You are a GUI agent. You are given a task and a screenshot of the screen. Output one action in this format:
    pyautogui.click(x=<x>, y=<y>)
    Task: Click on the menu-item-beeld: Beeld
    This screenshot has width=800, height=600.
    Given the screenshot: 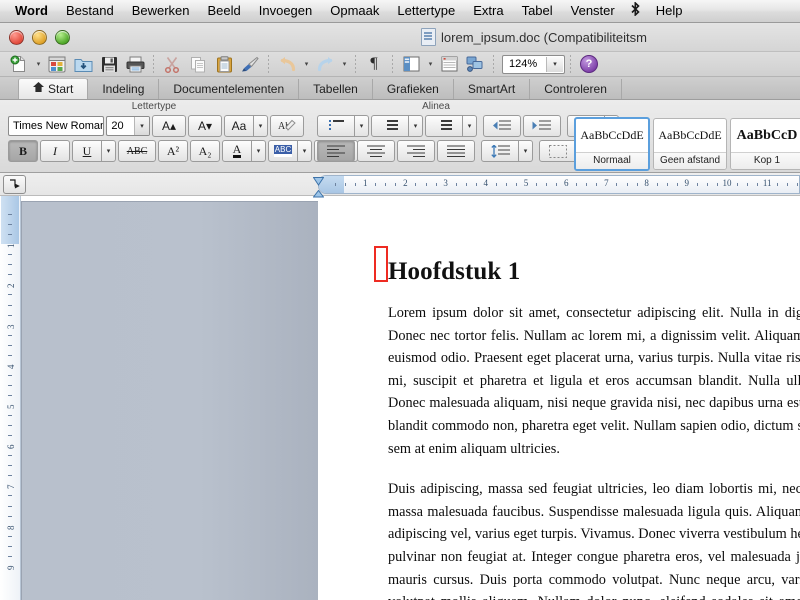 What is the action you would take?
    pyautogui.click(x=224, y=11)
    